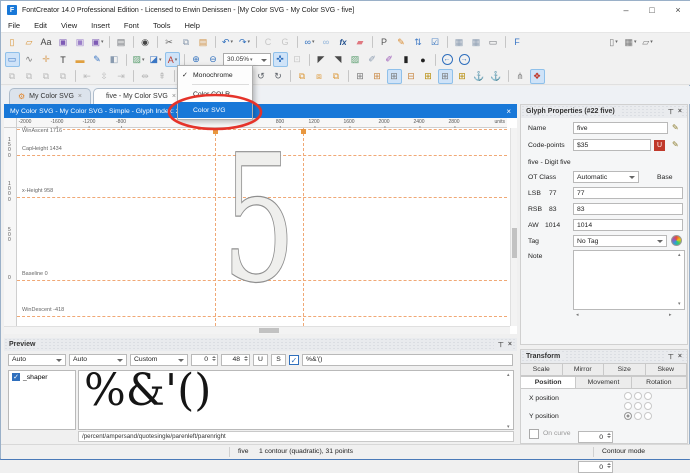 This screenshot has width=690, height=473. What do you see at coordinates (447, 59) in the screenshot?
I see `previous-glyph-button: ←` at bounding box center [447, 59].